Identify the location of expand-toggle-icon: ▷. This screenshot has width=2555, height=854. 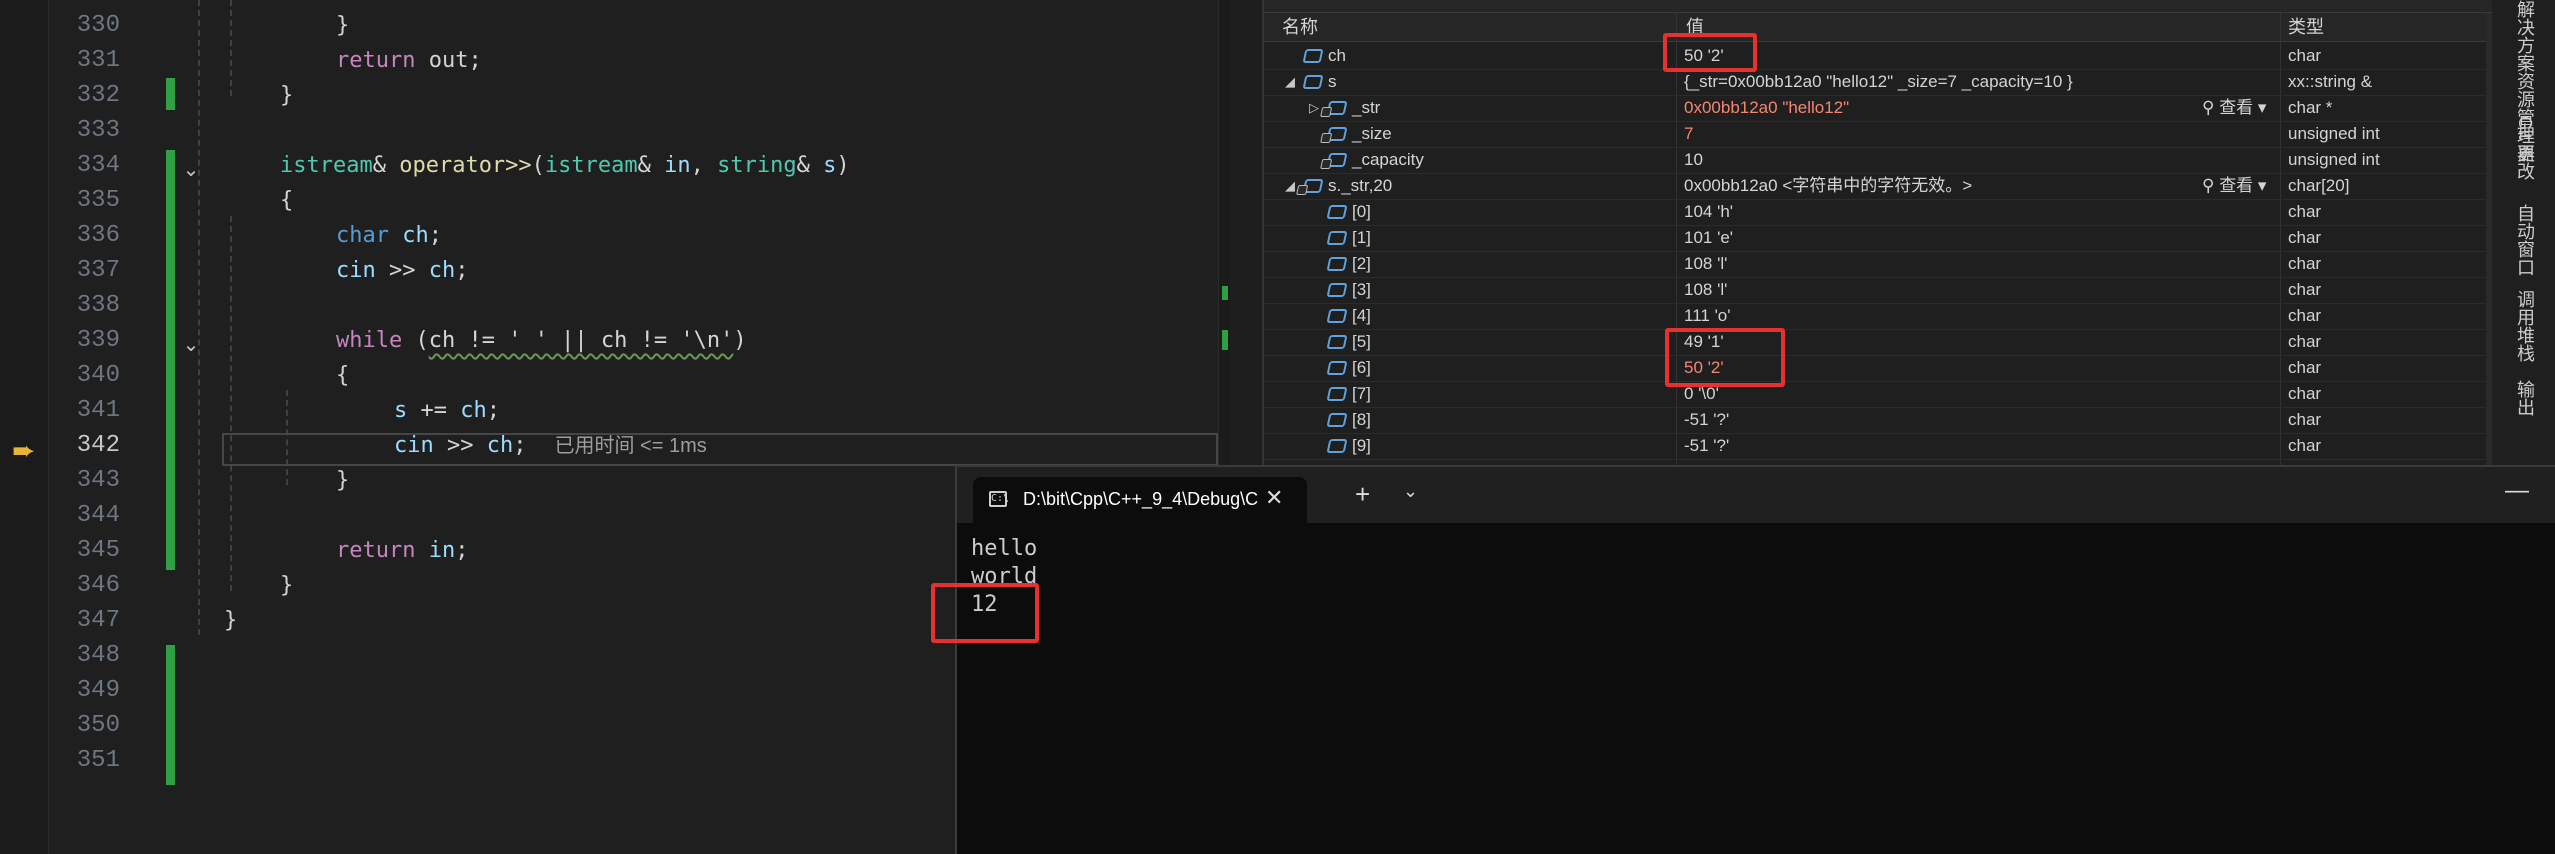
(1314, 108).